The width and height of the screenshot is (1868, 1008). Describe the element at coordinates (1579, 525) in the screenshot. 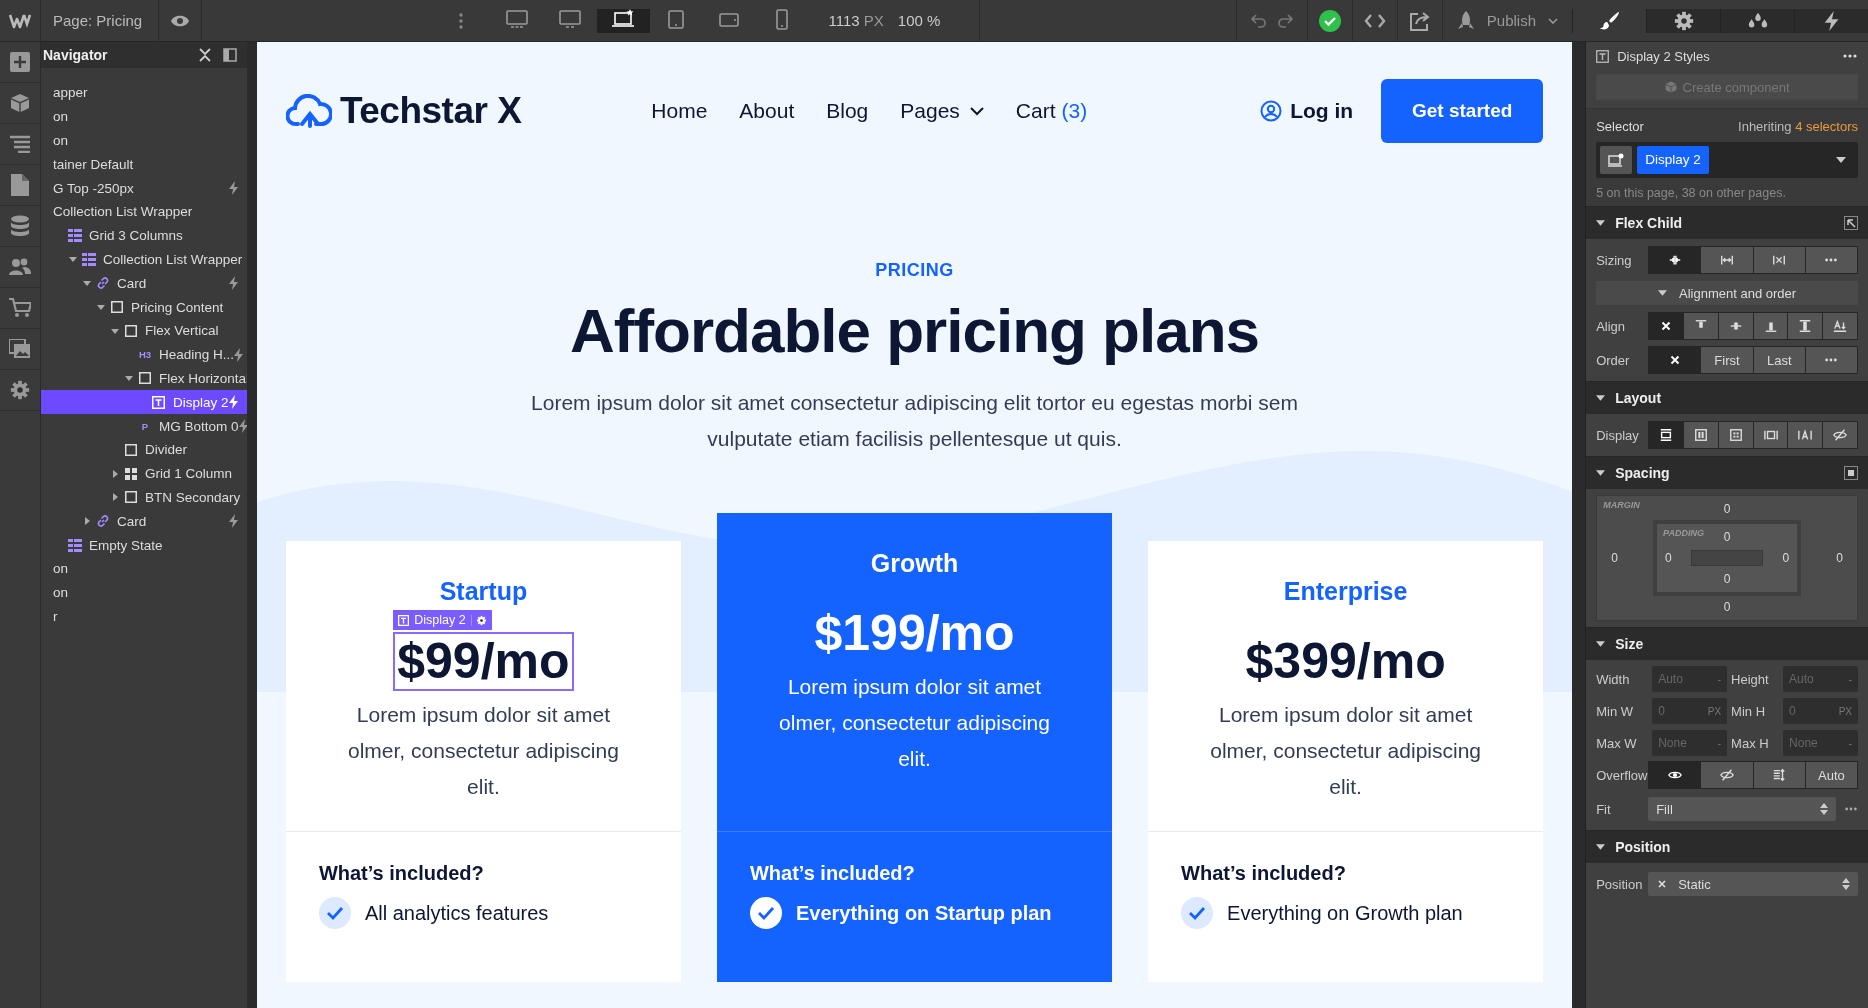

I see `scrollbar` at that location.